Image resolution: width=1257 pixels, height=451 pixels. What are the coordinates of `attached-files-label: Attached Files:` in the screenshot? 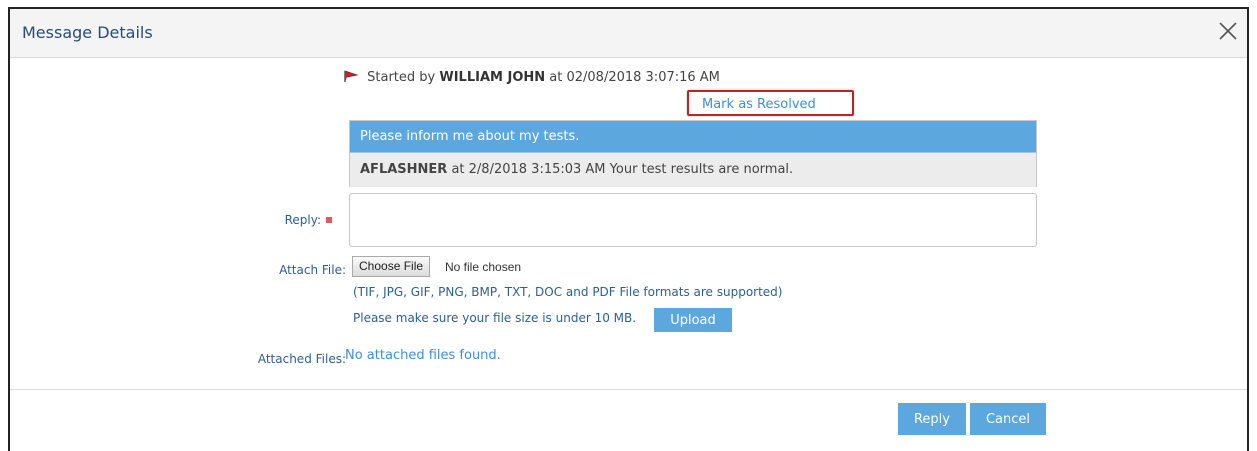 It's located at (301, 359).